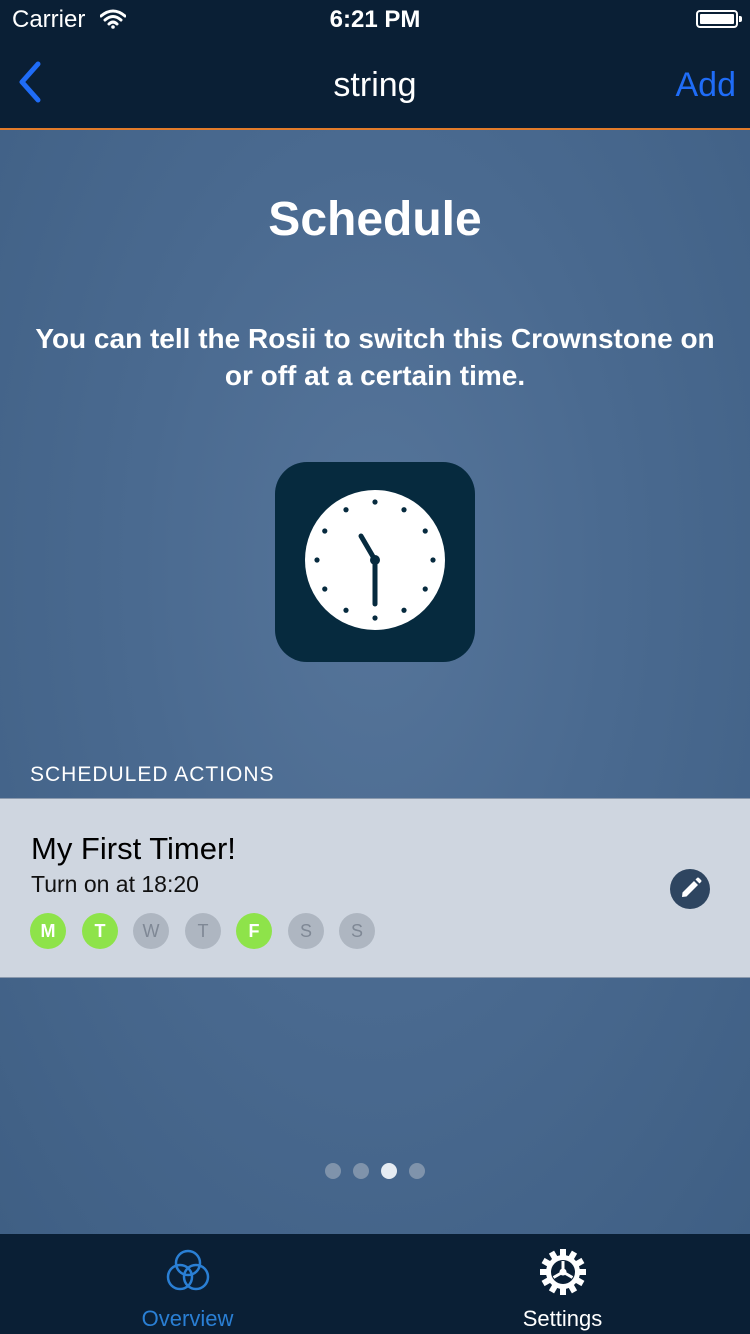 The width and height of the screenshot is (750, 1334). Describe the element at coordinates (357, 931) in the screenshot. I see `day-badge-sunday: S` at that location.